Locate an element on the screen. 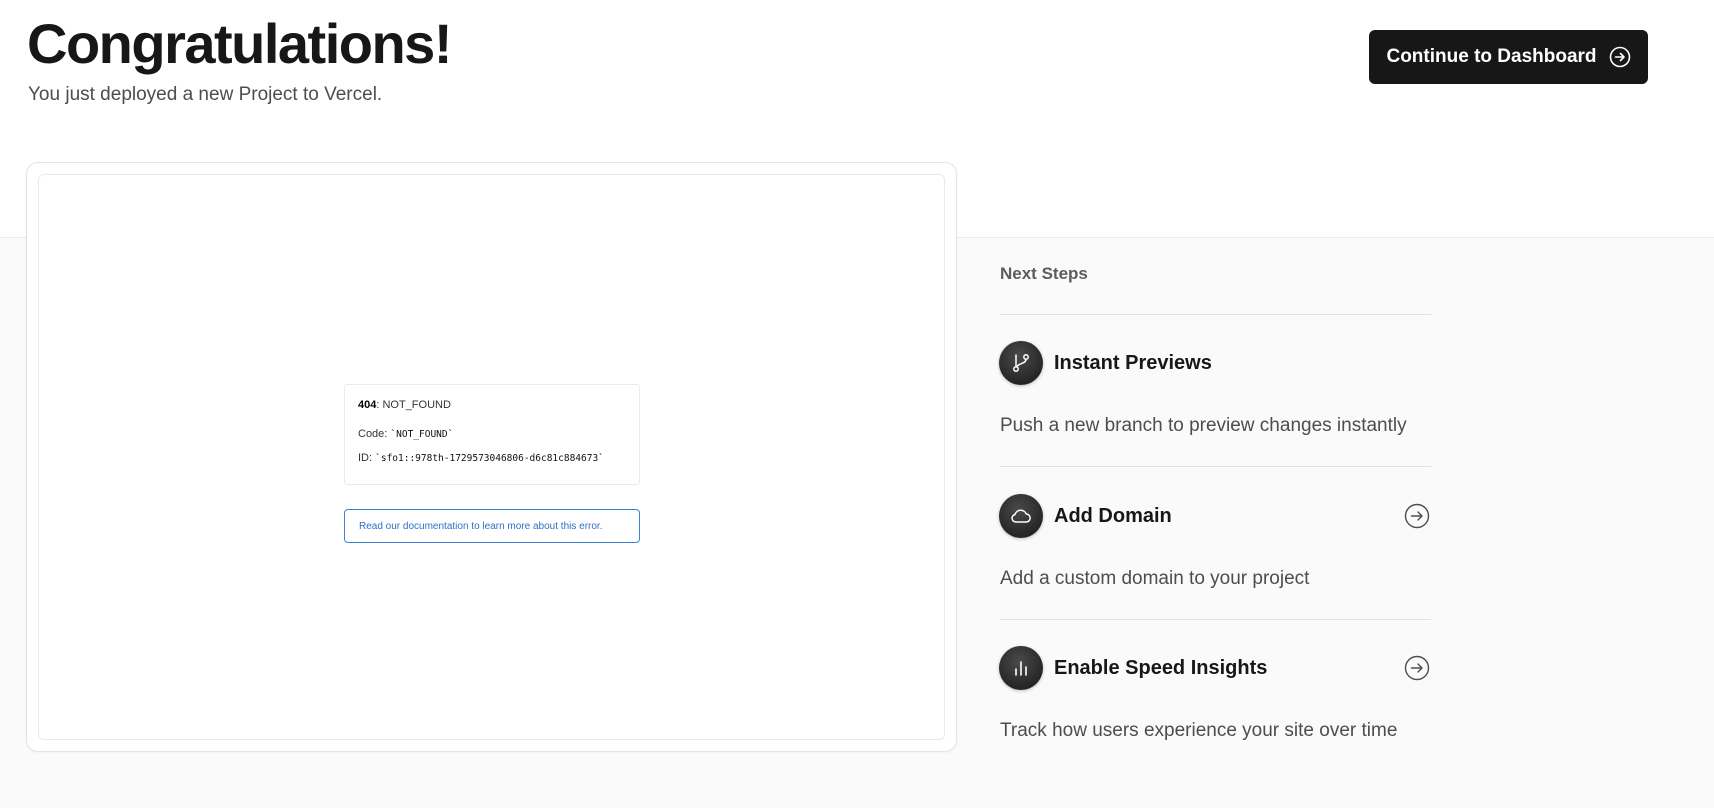 This screenshot has height=808, width=1714. step-title-instant-previews: Instant Previews is located at coordinates (1133, 363).